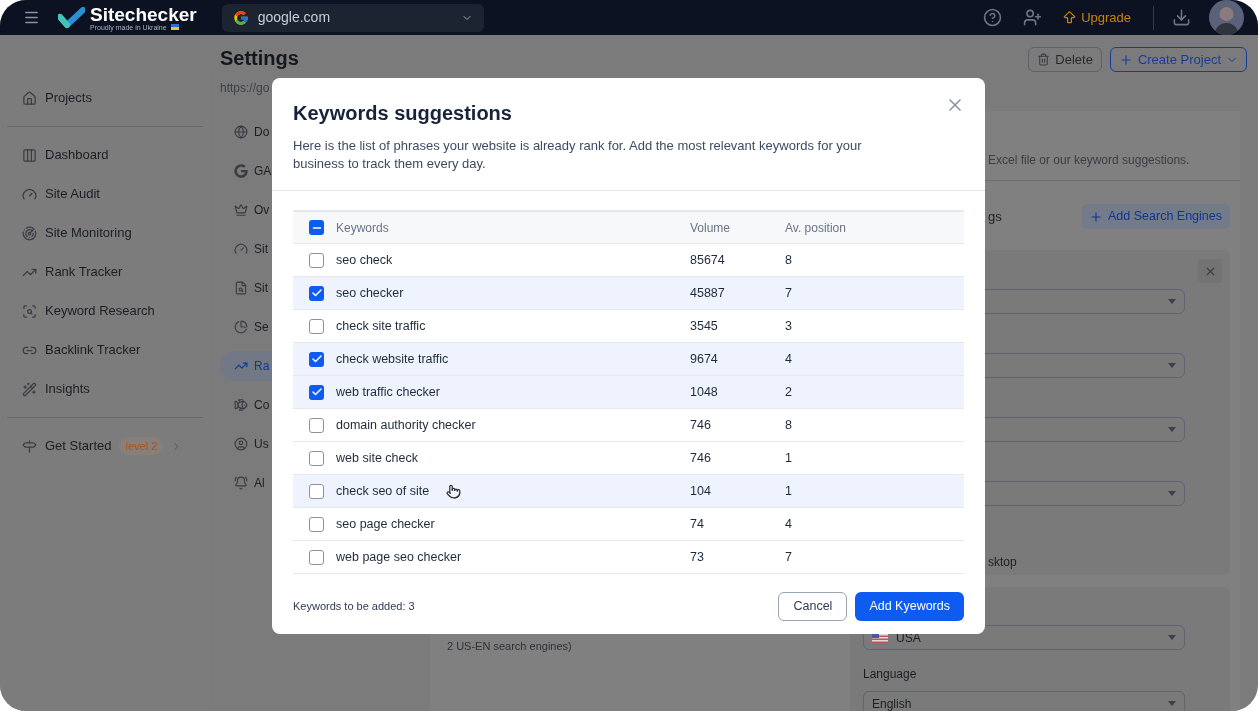  What do you see at coordinates (788, 326) in the screenshot?
I see `position-cell-text: 3` at bounding box center [788, 326].